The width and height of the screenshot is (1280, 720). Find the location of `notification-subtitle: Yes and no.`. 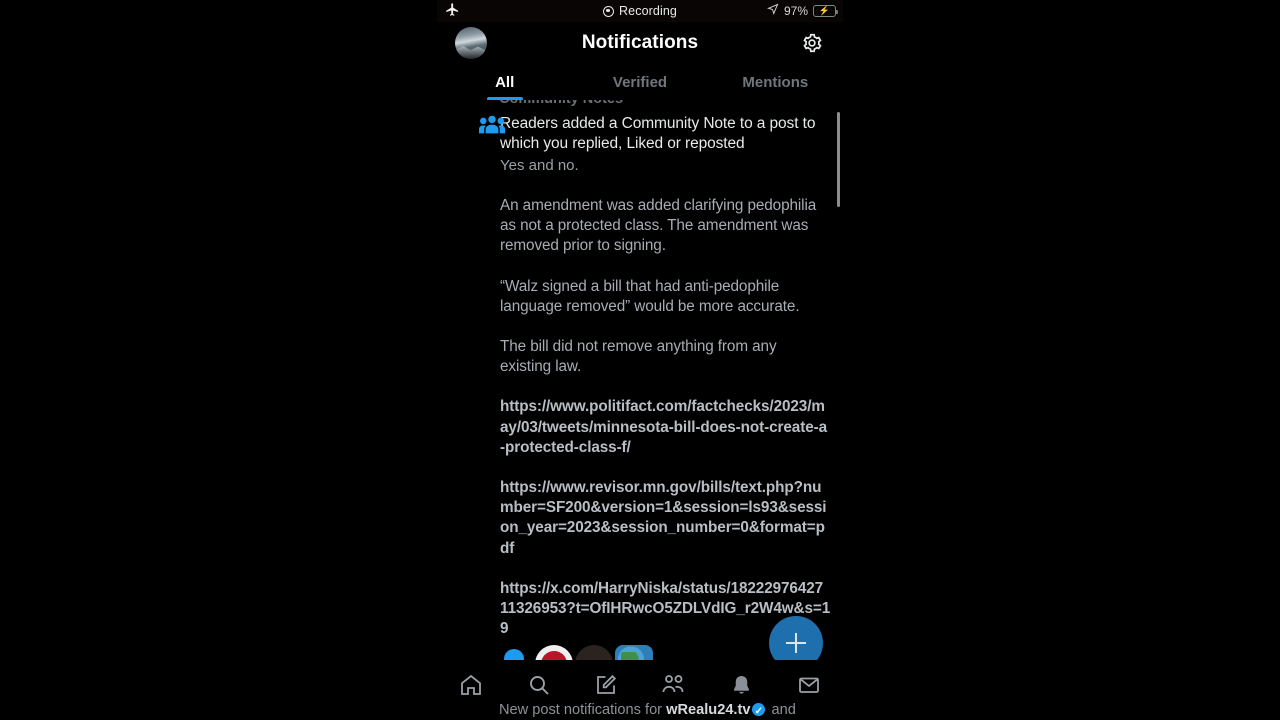

notification-subtitle: Yes and no. is located at coordinates (539, 165).